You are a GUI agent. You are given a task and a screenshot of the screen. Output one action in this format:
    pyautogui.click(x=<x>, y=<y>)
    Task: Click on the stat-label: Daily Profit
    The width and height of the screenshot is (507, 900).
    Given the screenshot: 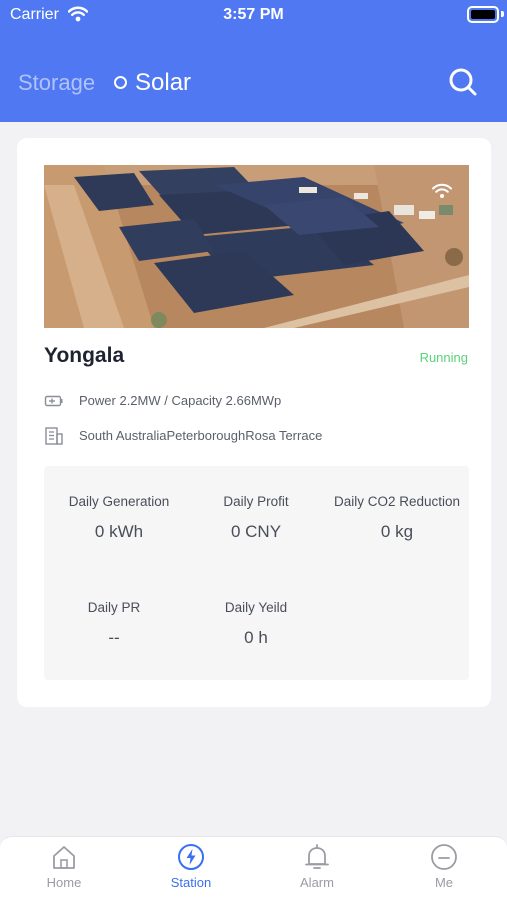 What is the action you would take?
    pyautogui.click(x=256, y=501)
    